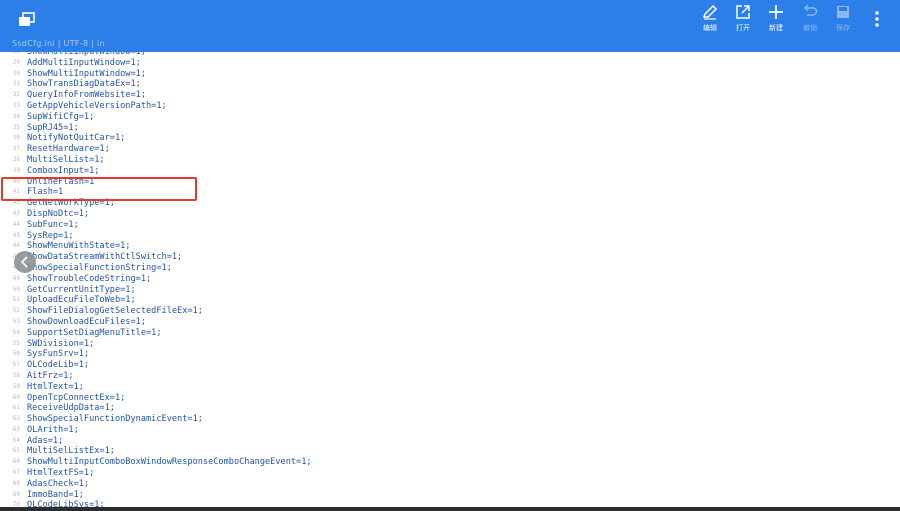 The height and width of the screenshot is (511, 900). Describe the element at coordinates (450, 128) in the screenshot. I see `code-line: 35 SupRJ45=1;` at that location.